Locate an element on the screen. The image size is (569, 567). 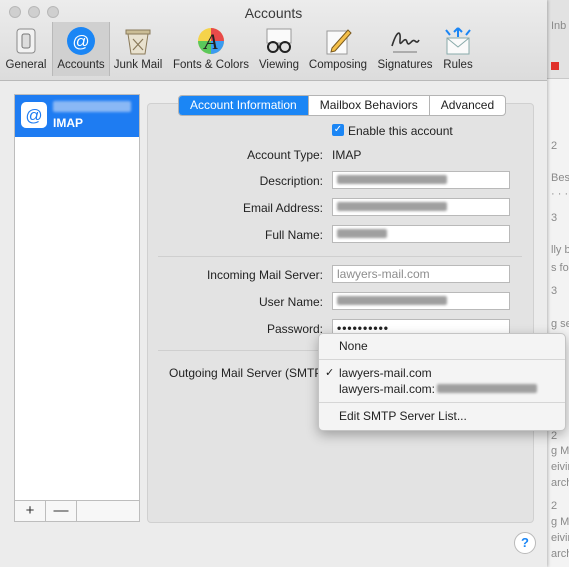
email-field is located at coordinates (421, 207).